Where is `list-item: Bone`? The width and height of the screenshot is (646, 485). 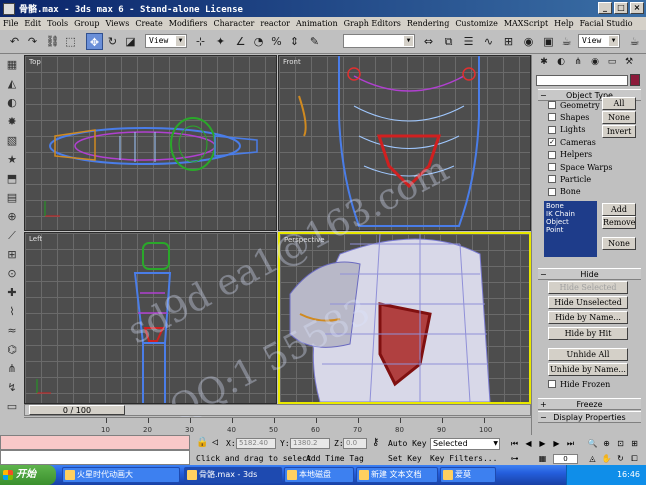 list-item: Bone is located at coordinates (570, 206).